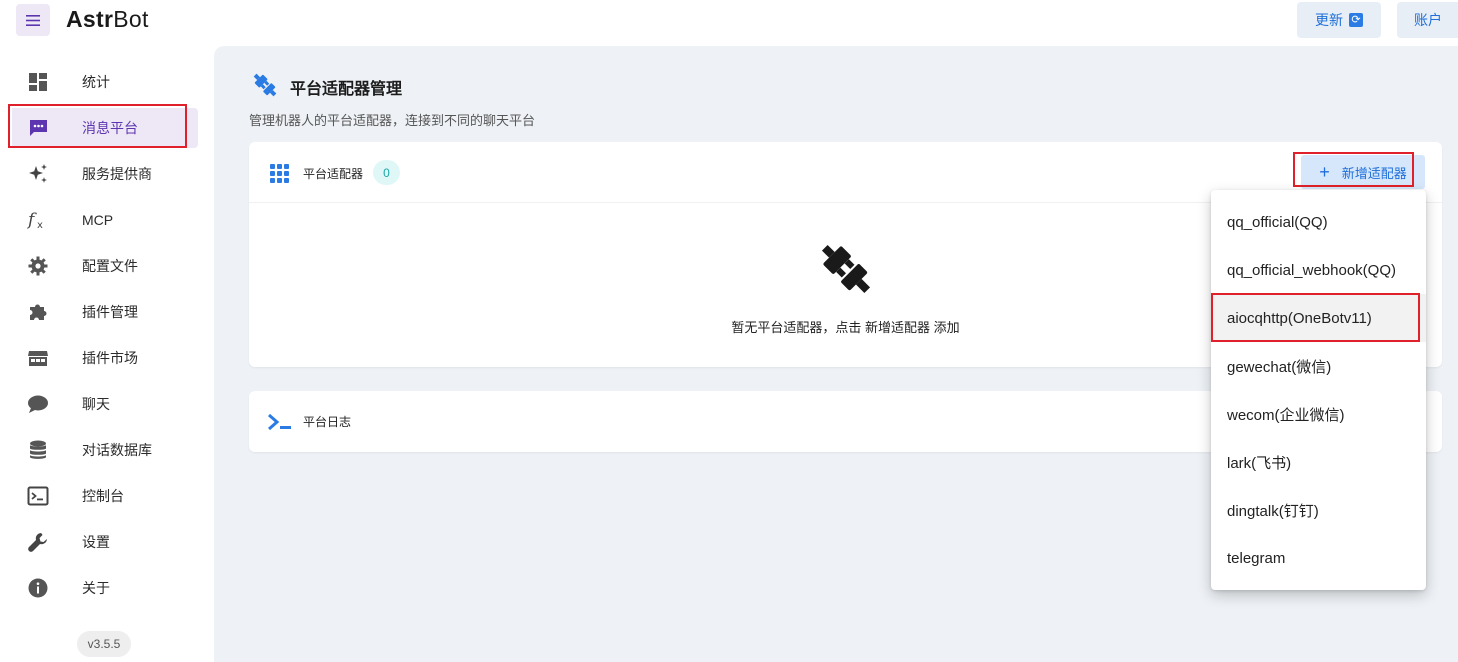 The image size is (1458, 662). I want to click on sidebar-item-mcp: fx MCP, so click(105, 220).